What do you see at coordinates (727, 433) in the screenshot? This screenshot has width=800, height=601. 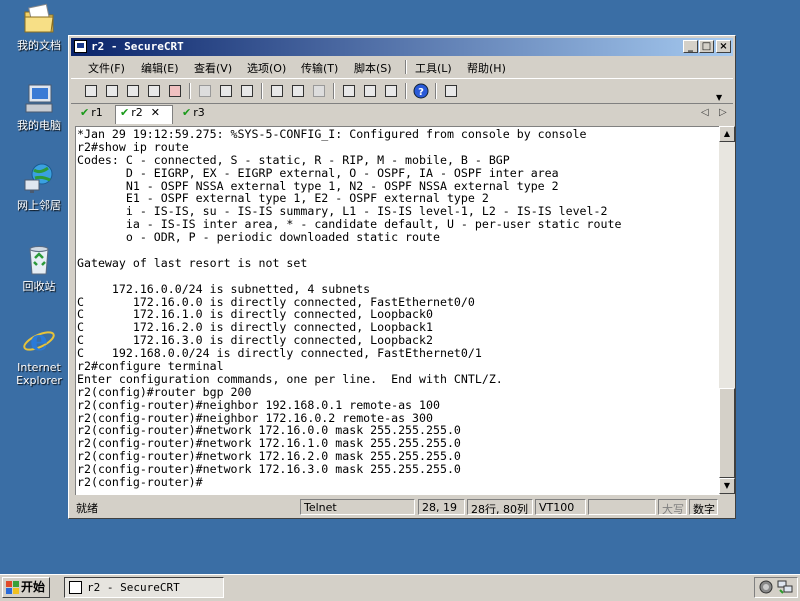 I see `scroll-thumb` at bounding box center [727, 433].